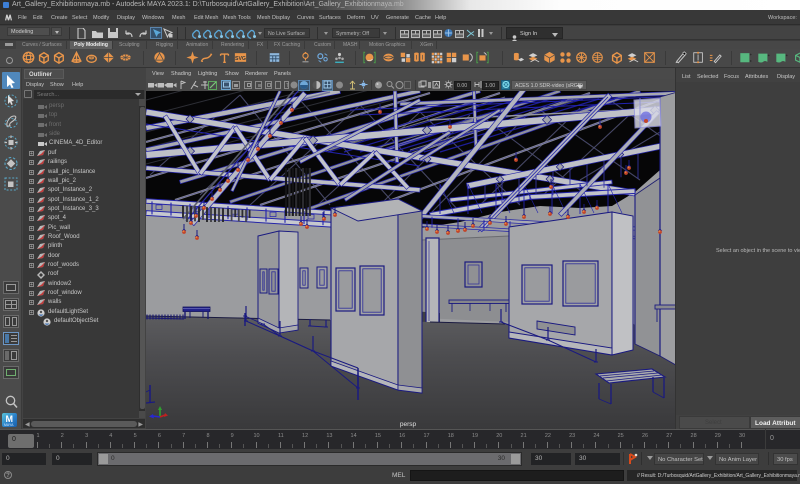  What do you see at coordinates (240, 59) in the screenshot?
I see `svg-text: SVG` at bounding box center [240, 59].